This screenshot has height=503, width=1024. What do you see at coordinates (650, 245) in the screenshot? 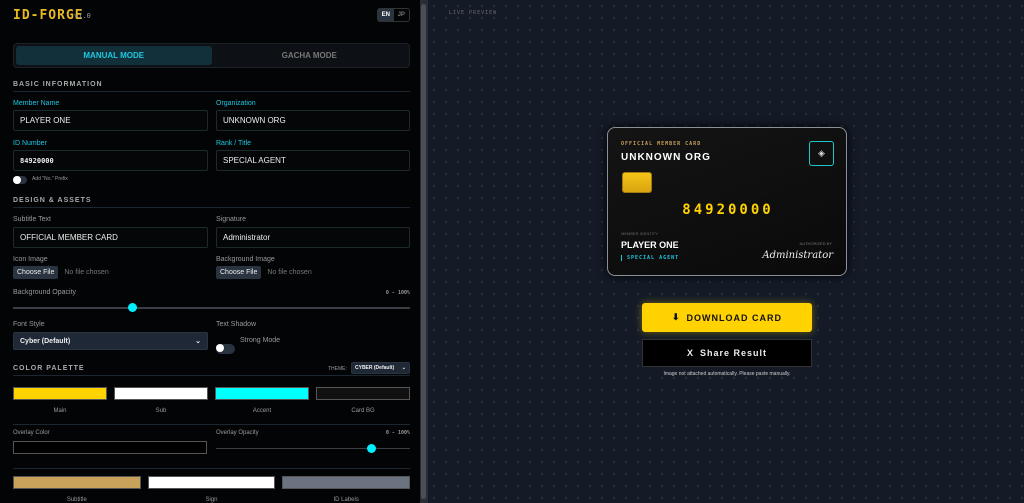
I see `card-name: PLAYER ONE` at bounding box center [650, 245].